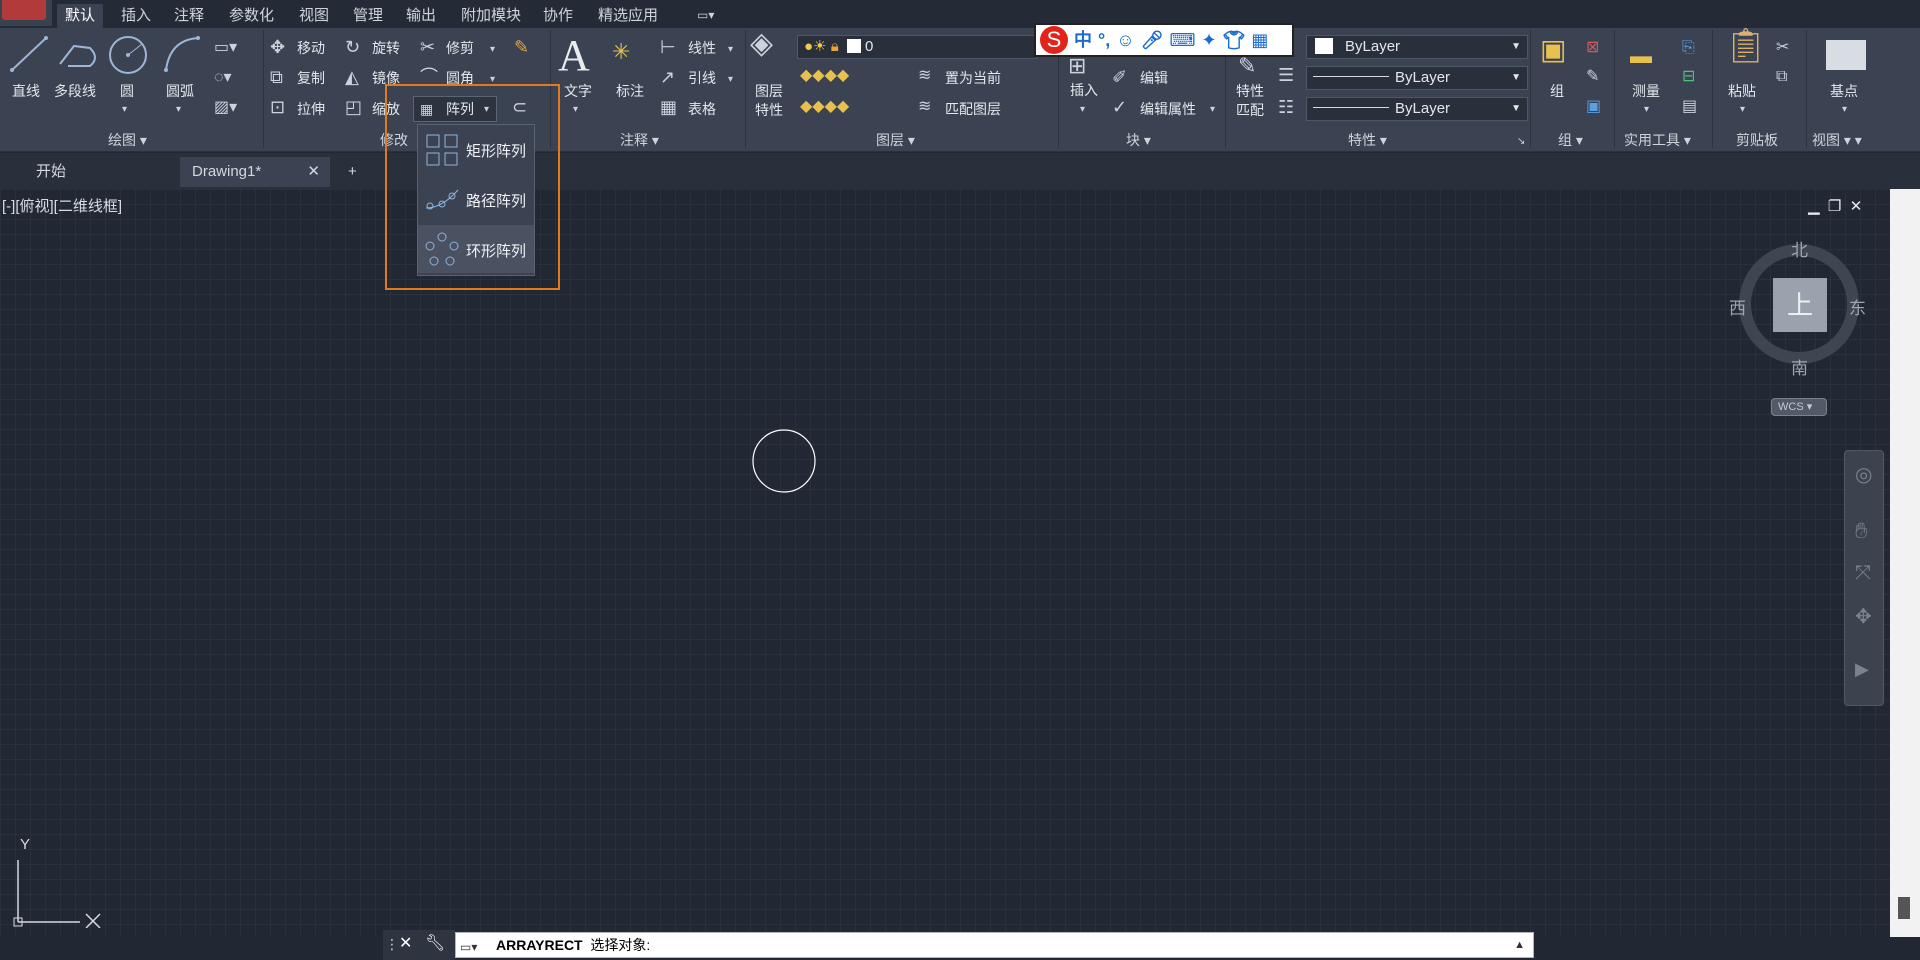 The height and width of the screenshot is (960, 1920). Describe the element at coordinates (356, 172) in the screenshot. I see `new-tab-button: +` at that location.